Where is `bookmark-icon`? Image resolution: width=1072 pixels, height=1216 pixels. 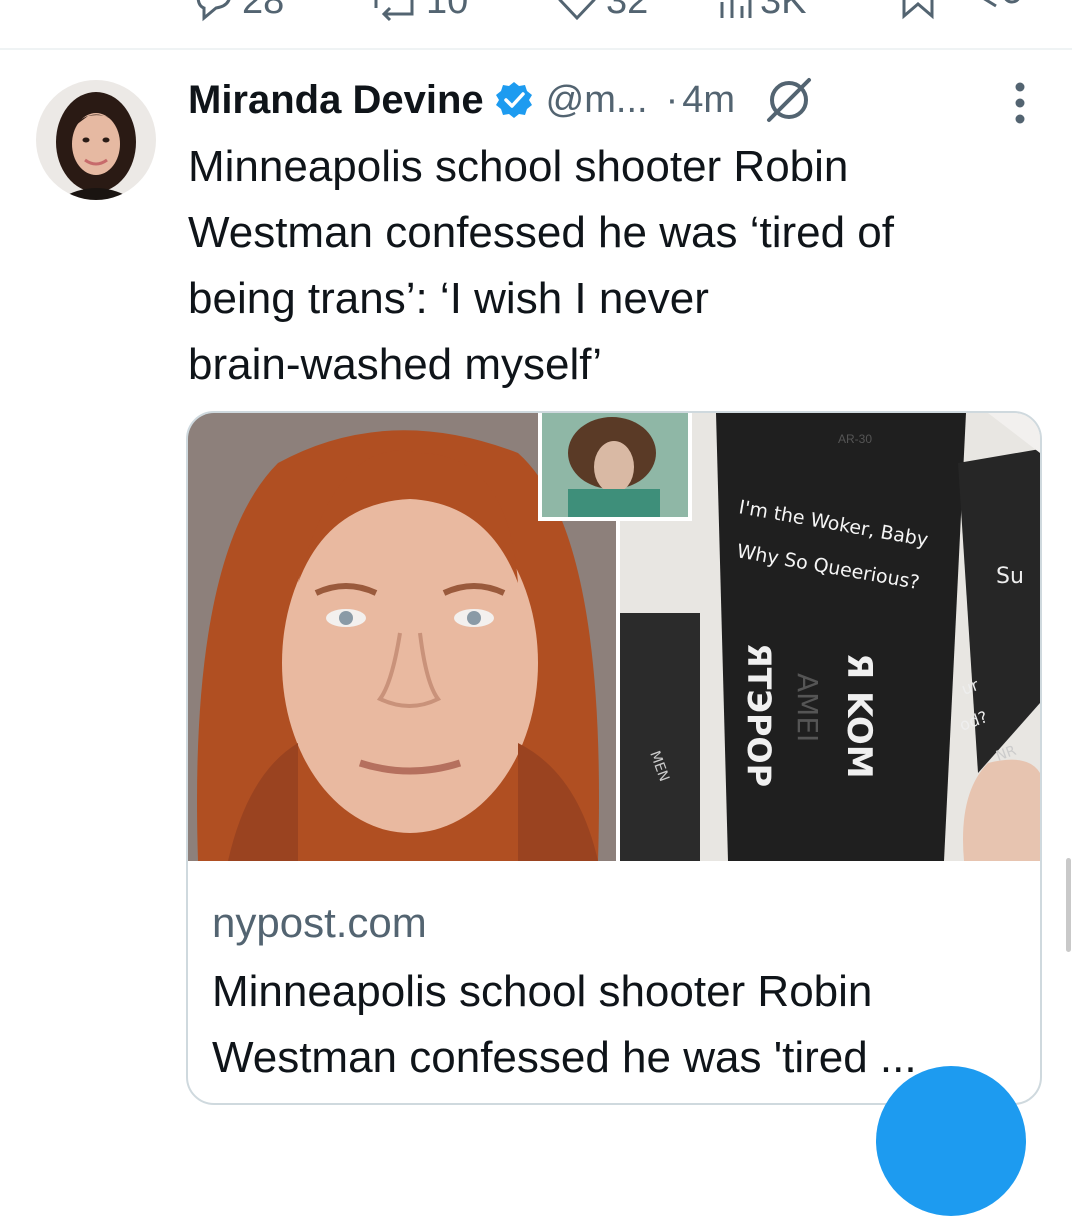 bookmark-icon is located at coordinates (918, 10).